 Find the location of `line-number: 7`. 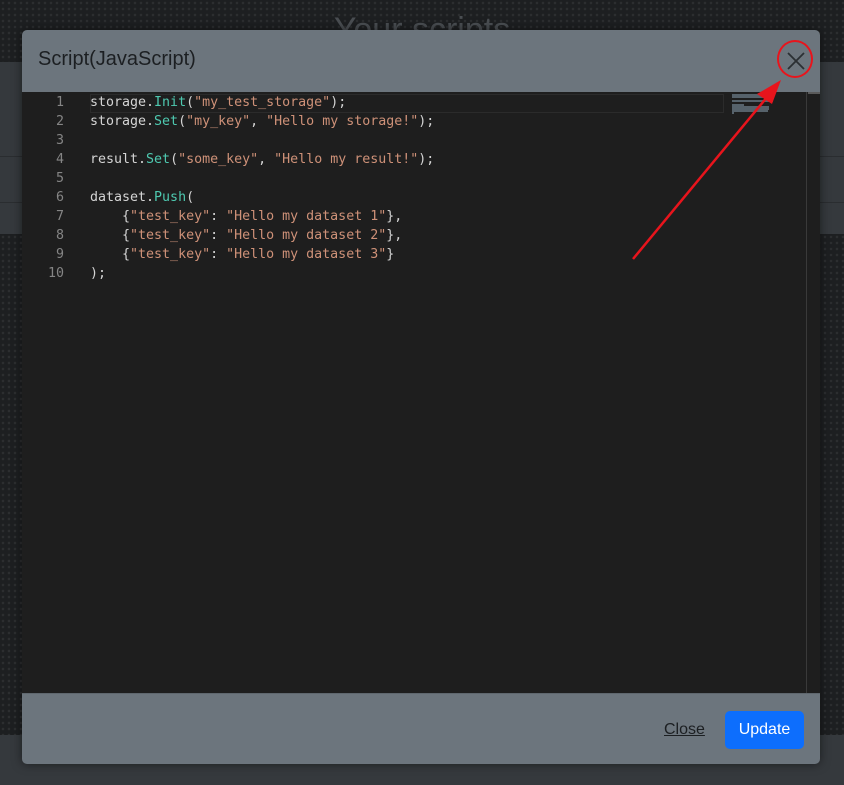

line-number: 7 is located at coordinates (59, 216).